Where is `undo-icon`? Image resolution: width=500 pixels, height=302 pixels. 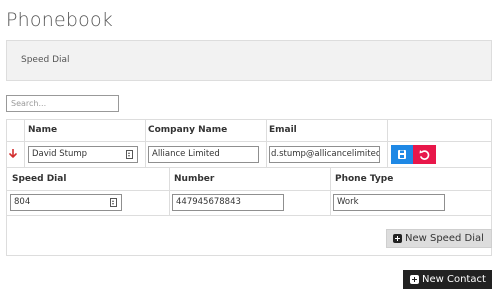 undo-icon is located at coordinates (424, 155).